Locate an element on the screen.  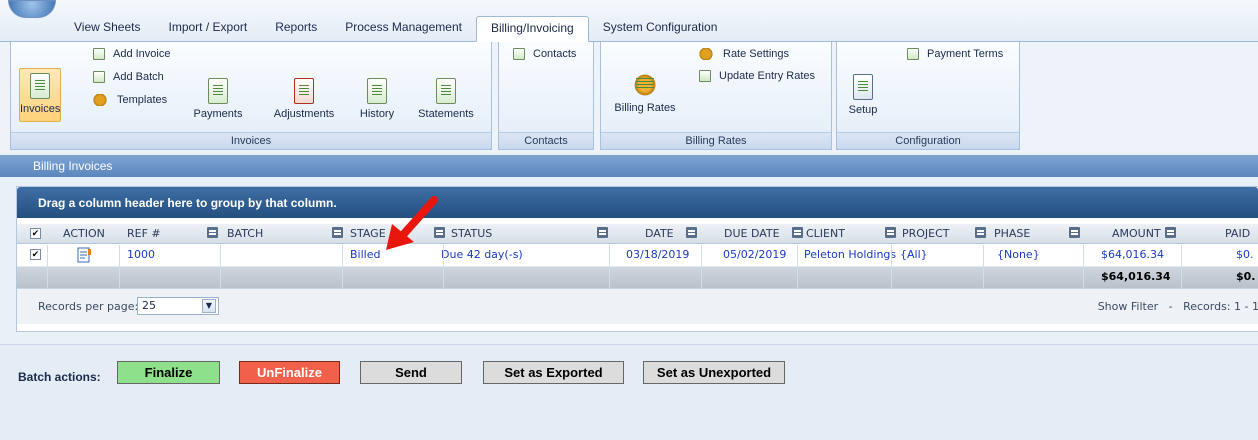
history-button: History is located at coordinates (377, 99).